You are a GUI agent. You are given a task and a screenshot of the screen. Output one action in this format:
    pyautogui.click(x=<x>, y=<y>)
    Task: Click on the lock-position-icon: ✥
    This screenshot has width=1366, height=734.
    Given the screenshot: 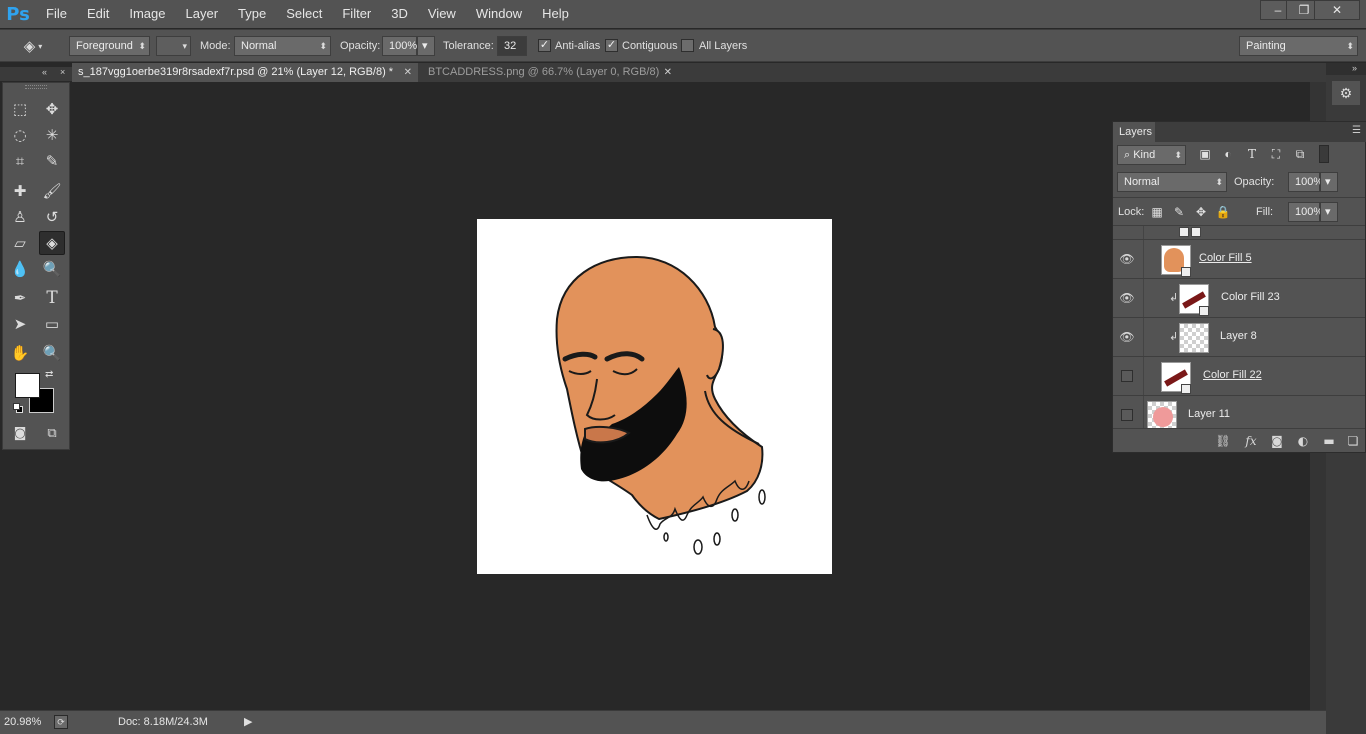 What is the action you would take?
    pyautogui.click(x=1201, y=212)
    